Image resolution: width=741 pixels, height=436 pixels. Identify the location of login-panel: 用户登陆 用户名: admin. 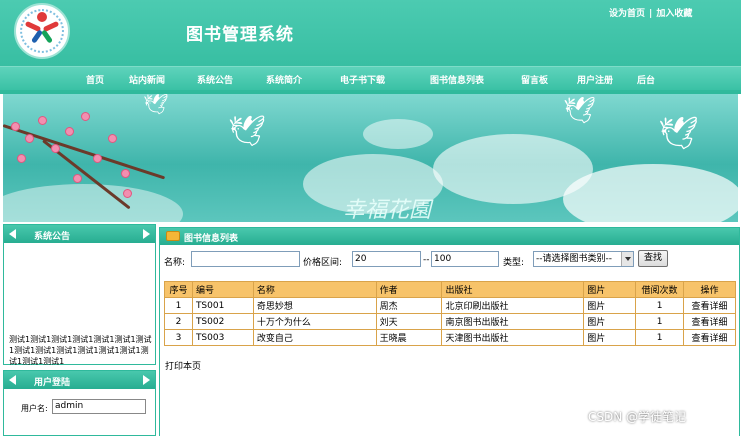
(79, 403).